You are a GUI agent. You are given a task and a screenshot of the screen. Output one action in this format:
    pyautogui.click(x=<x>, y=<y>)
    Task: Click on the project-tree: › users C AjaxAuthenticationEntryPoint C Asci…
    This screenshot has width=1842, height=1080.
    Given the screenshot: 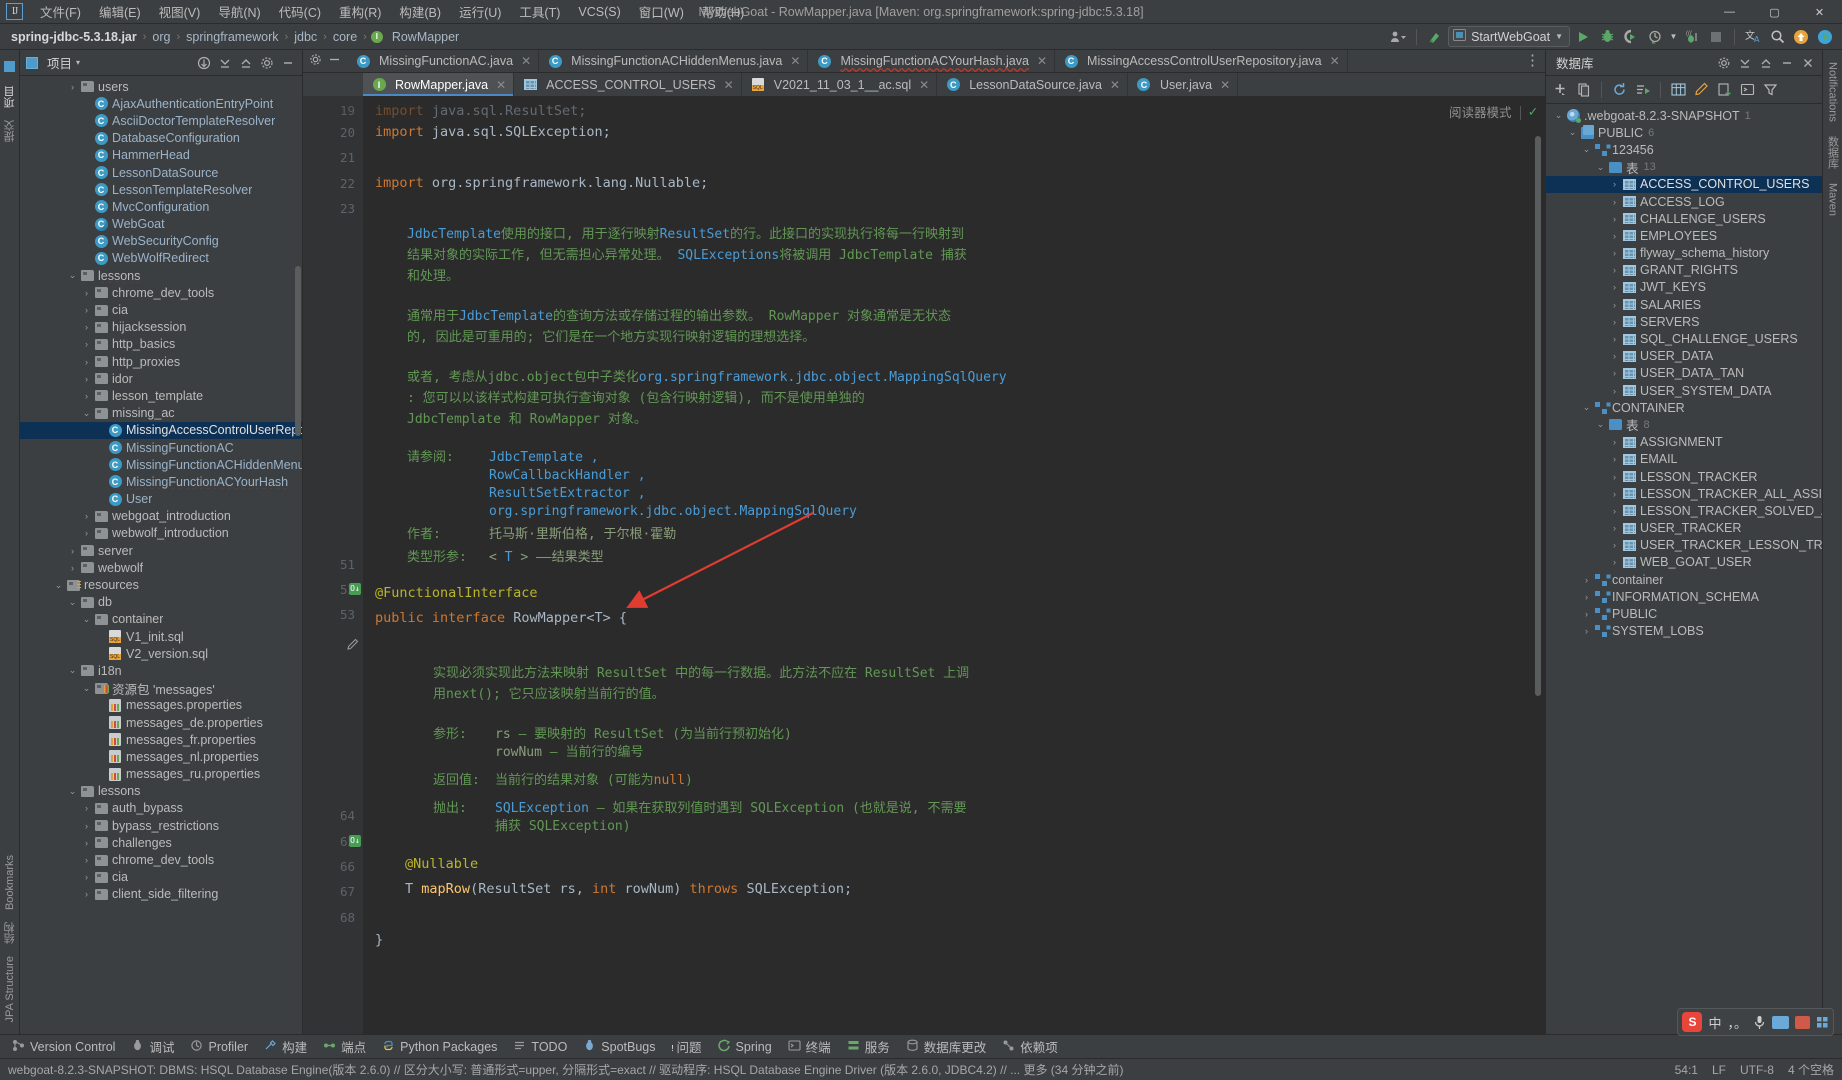 What is the action you would take?
    pyautogui.click(x=161, y=555)
    